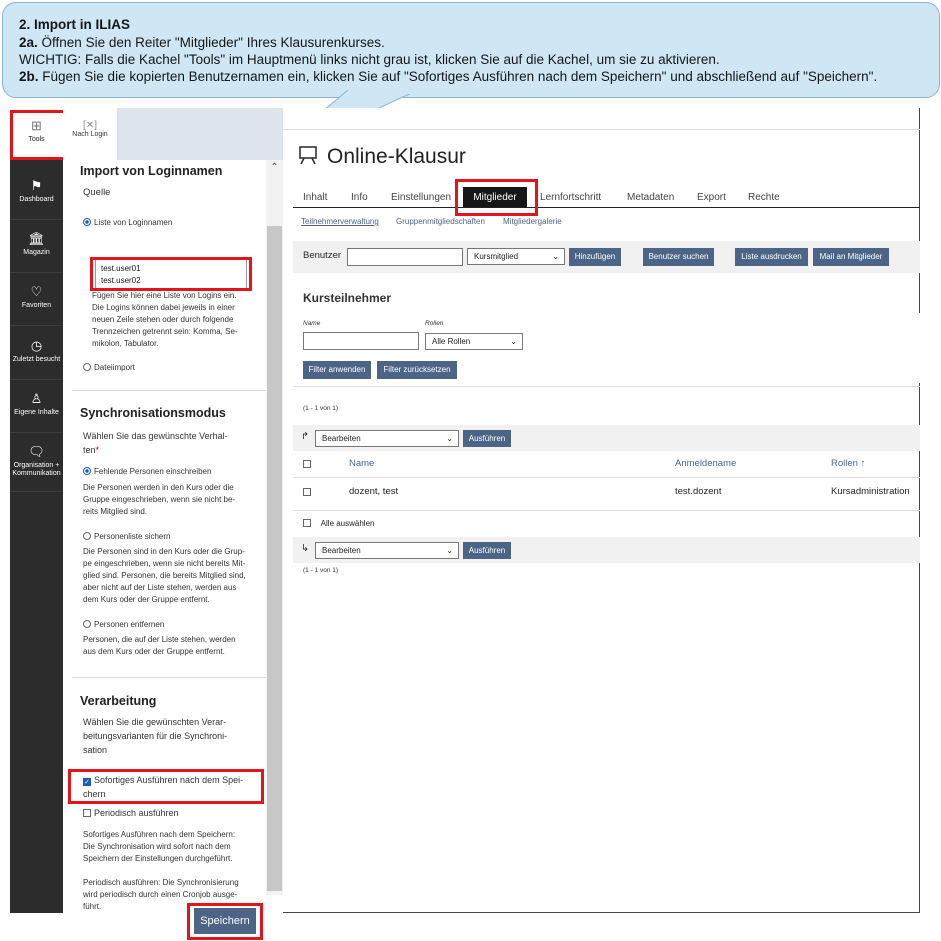 Image resolution: width=941 pixels, height=941 pixels. What do you see at coordinates (396, 156) in the screenshot?
I see `page-title: Online-Klausur` at bounding box center [396, 156].